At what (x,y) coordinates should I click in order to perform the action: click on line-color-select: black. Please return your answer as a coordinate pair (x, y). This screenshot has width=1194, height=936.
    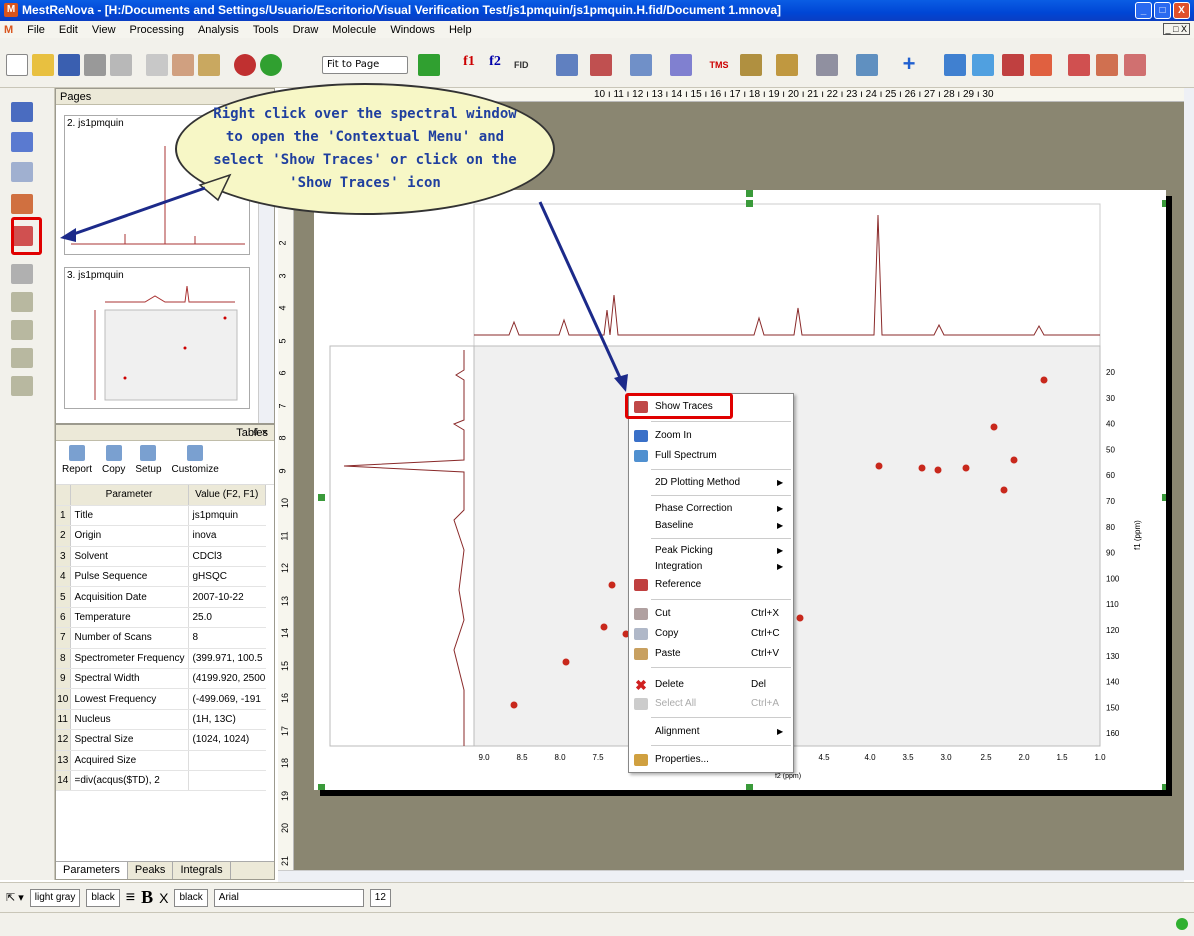
    Looking at the image, I should click on (103, 897).